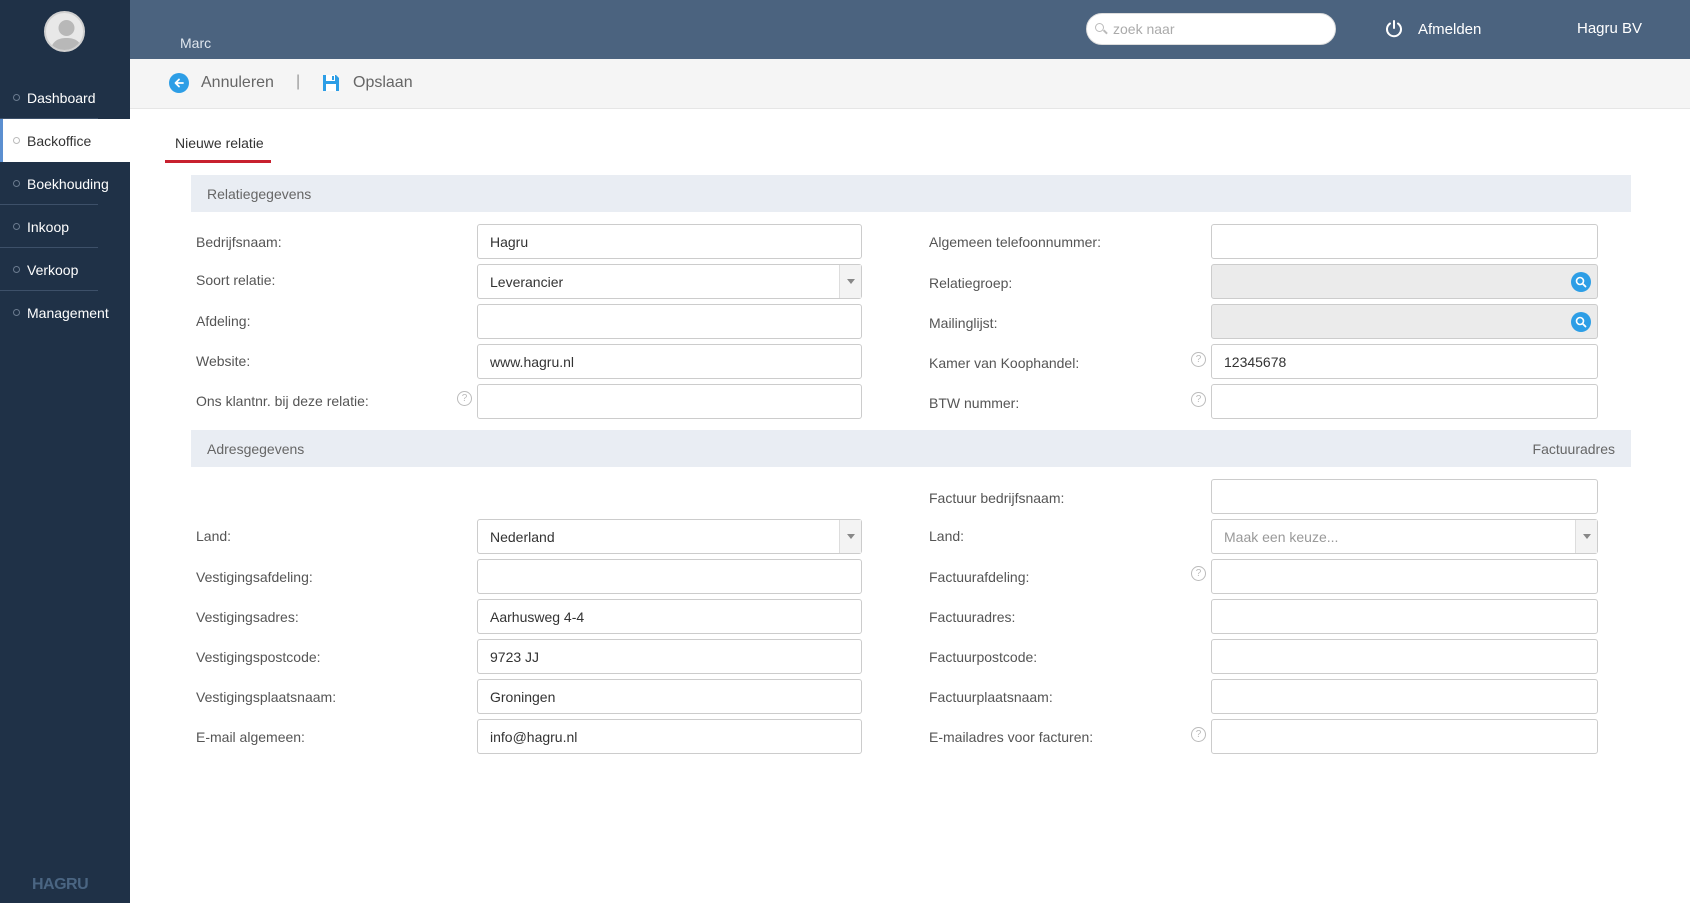 This screenshot has width=1690, height=903. Describe the element at coordinates (282, 401) in the screenshot. I see `label-klantnr: Ons klantnr. bij deze relatie:` at that location.